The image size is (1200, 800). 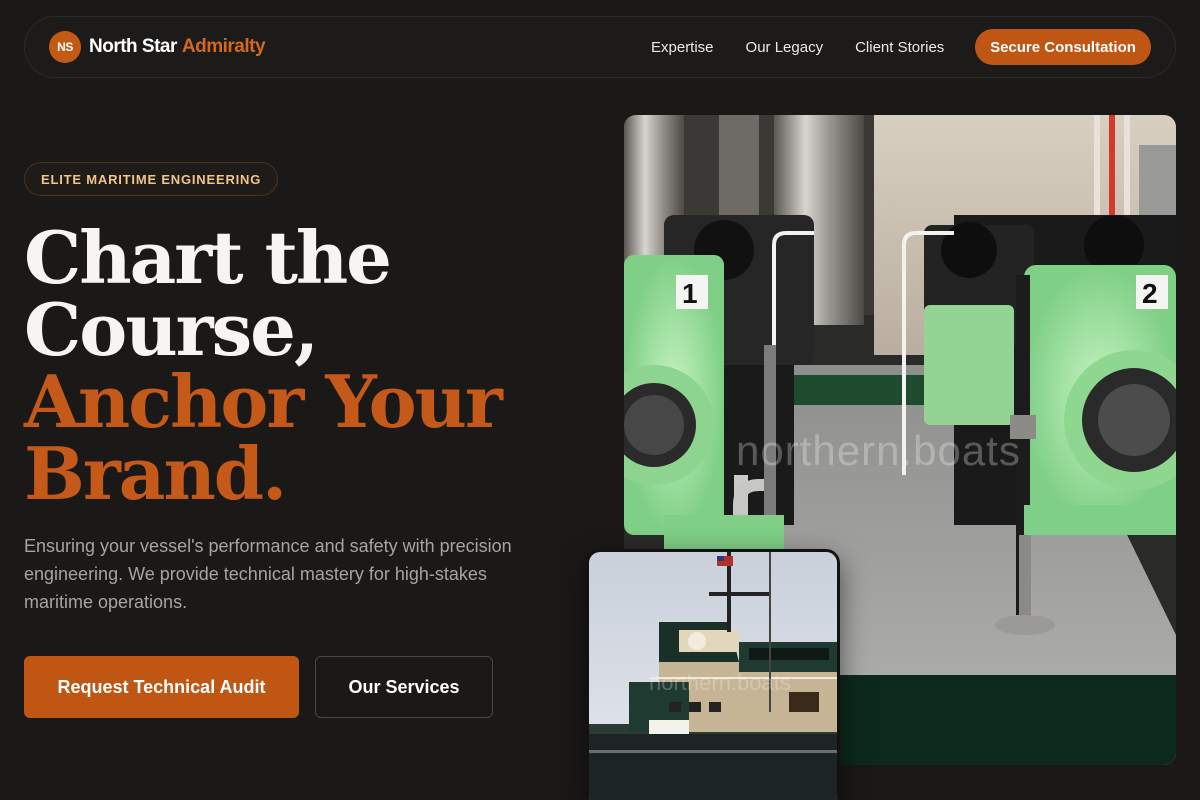 I want to click on machine-number-1: 1, so click(x=690, y=293).